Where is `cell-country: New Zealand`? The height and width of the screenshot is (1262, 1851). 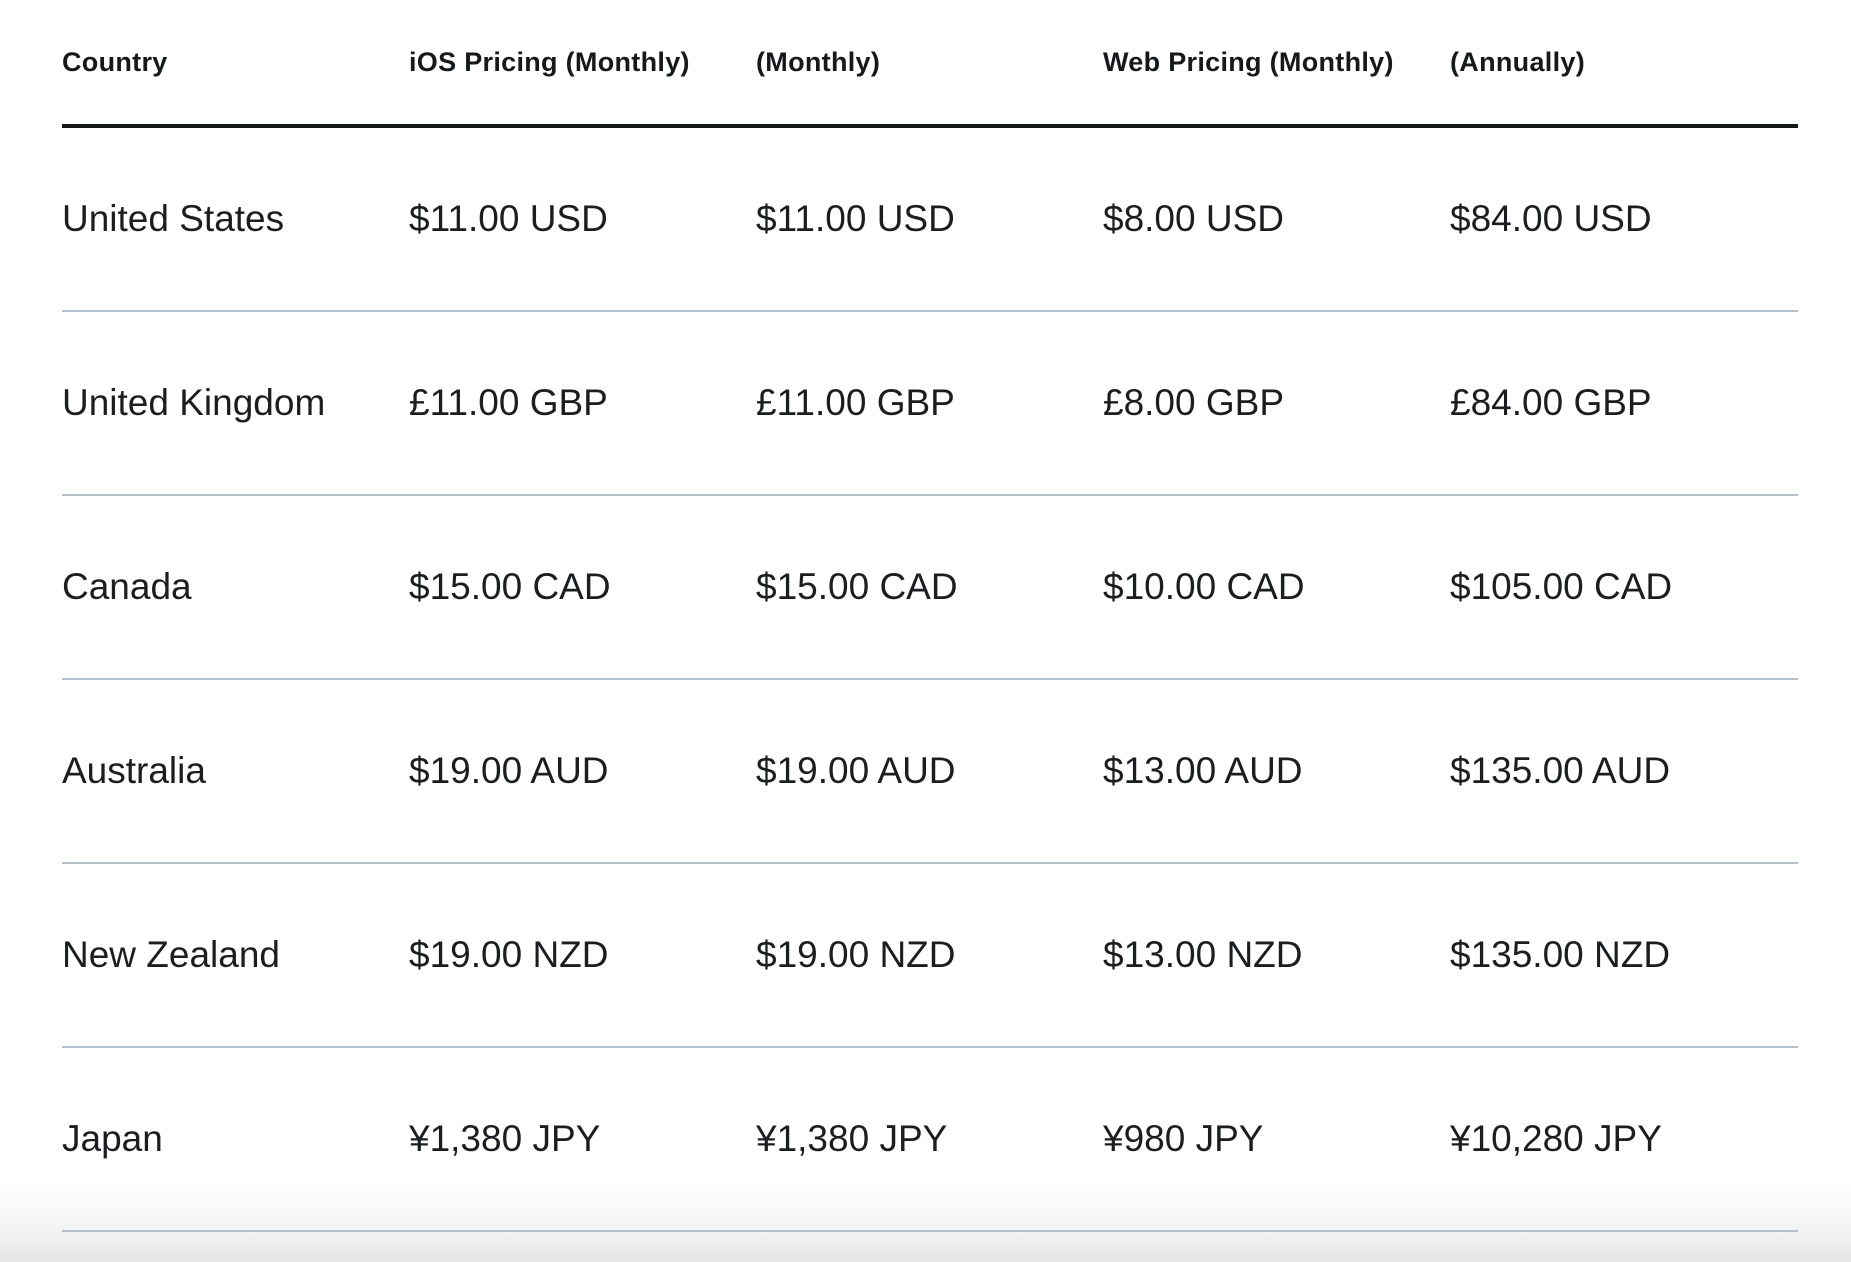 cell-country: New Zealand is located at coordinates (235, 955).